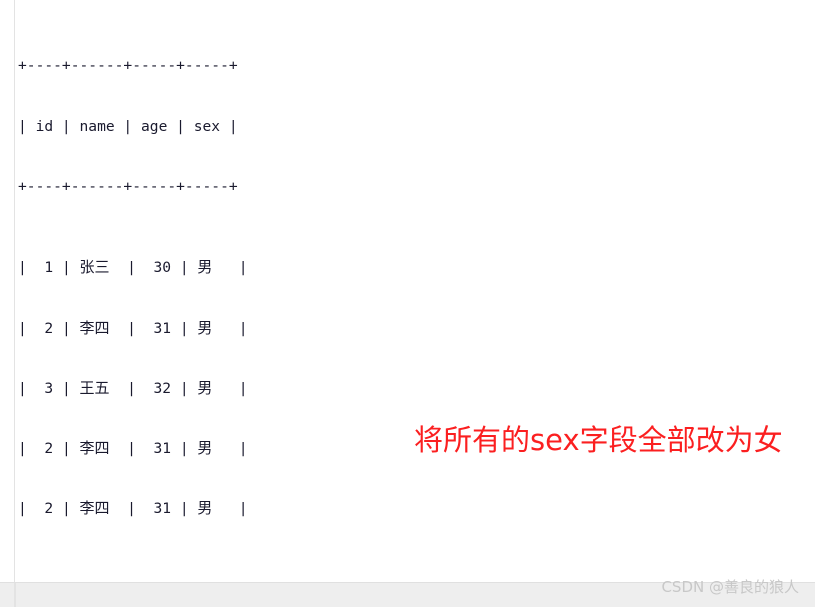  I want to click on table-header-row: | id | name | age | sex |, so click(128, 126).